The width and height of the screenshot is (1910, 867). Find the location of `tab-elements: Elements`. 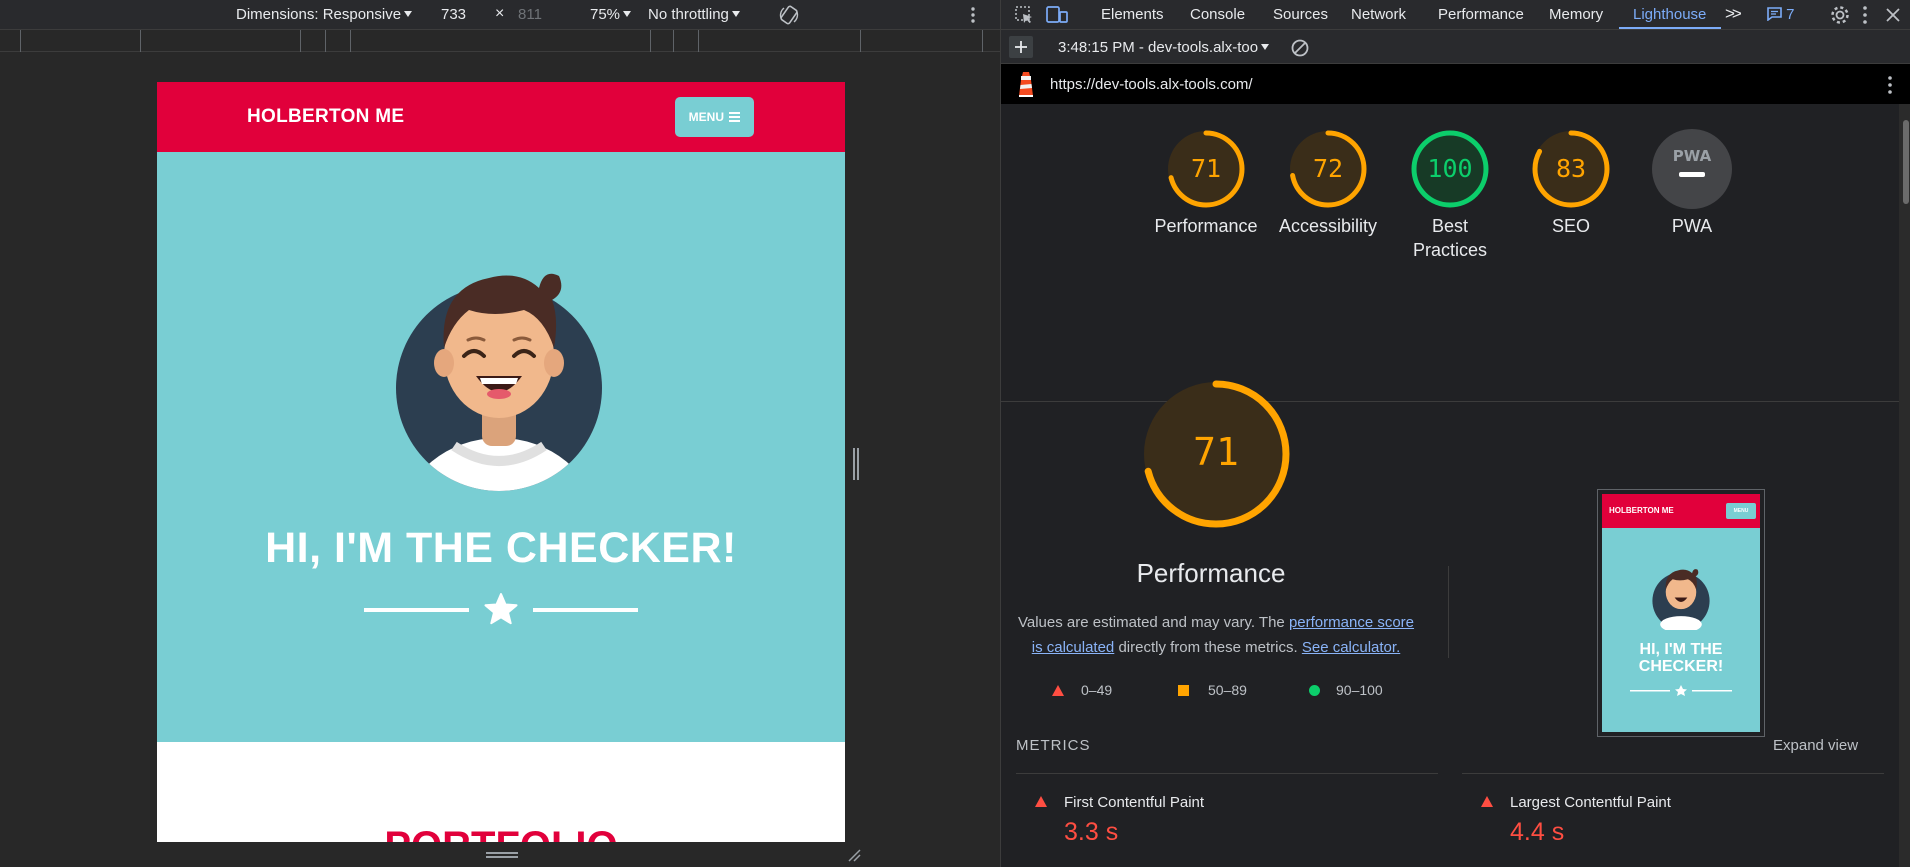

tab-elements: Elements is located at coordinates (1132, 14).